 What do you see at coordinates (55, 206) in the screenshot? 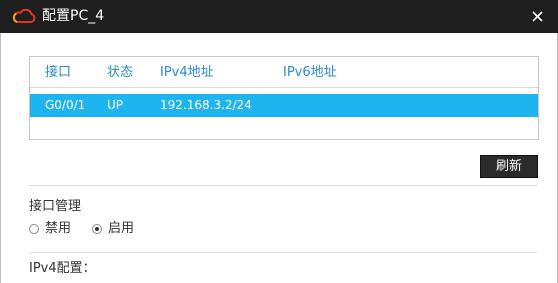
I see `interface-management-title: 接口管理` at bounding box center [55, 206].